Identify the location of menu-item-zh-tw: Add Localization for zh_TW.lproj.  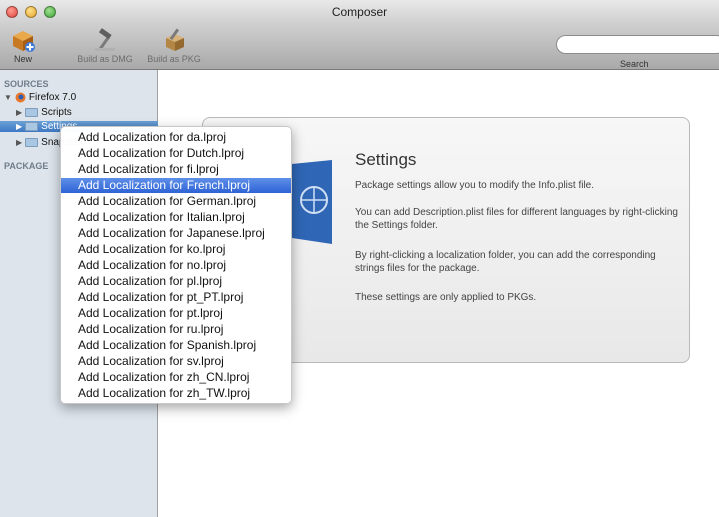
(176, 393).